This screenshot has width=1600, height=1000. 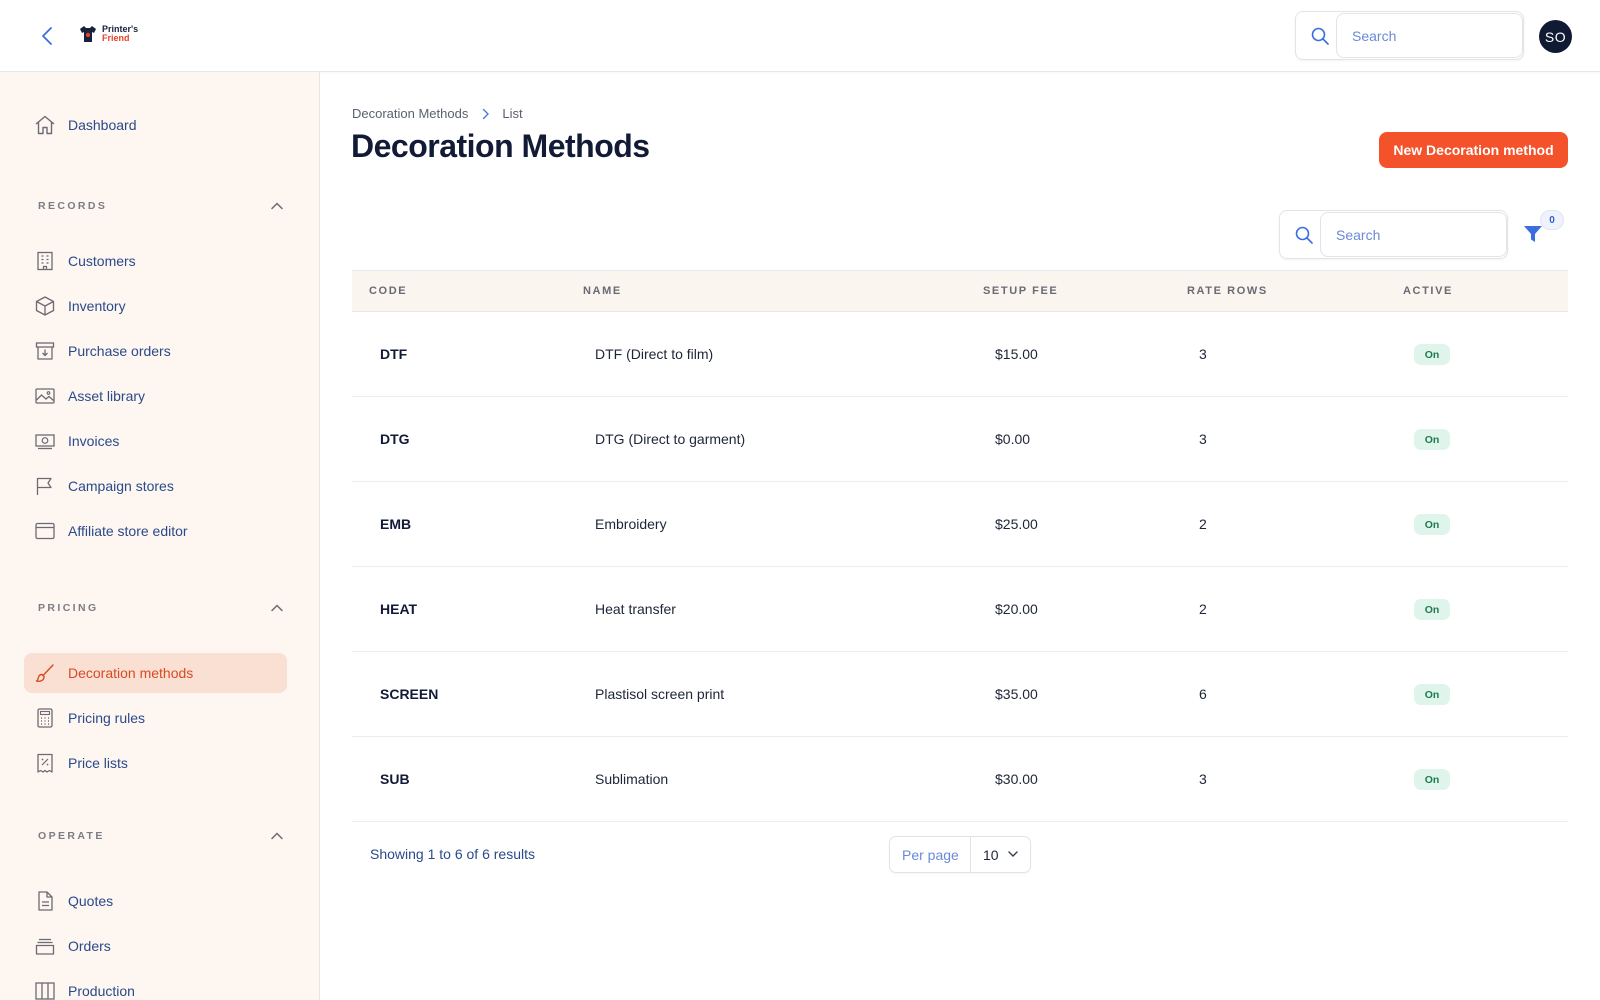 I want to click on cell-name: Heat transfer, so click(x=635, y=609).